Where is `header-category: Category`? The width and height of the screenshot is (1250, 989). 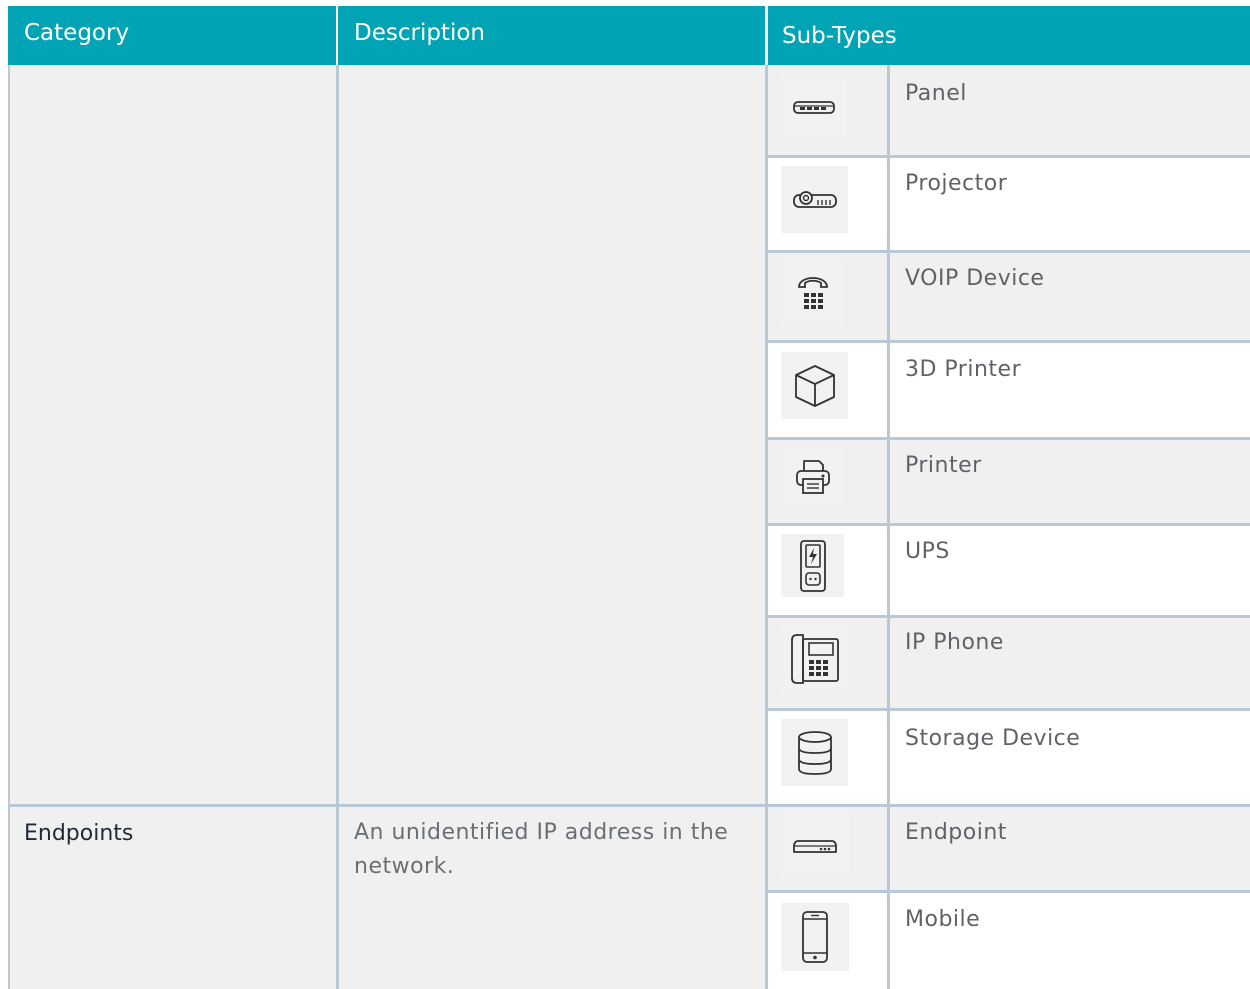
header-category: Category is located at coordinates (172, 35).